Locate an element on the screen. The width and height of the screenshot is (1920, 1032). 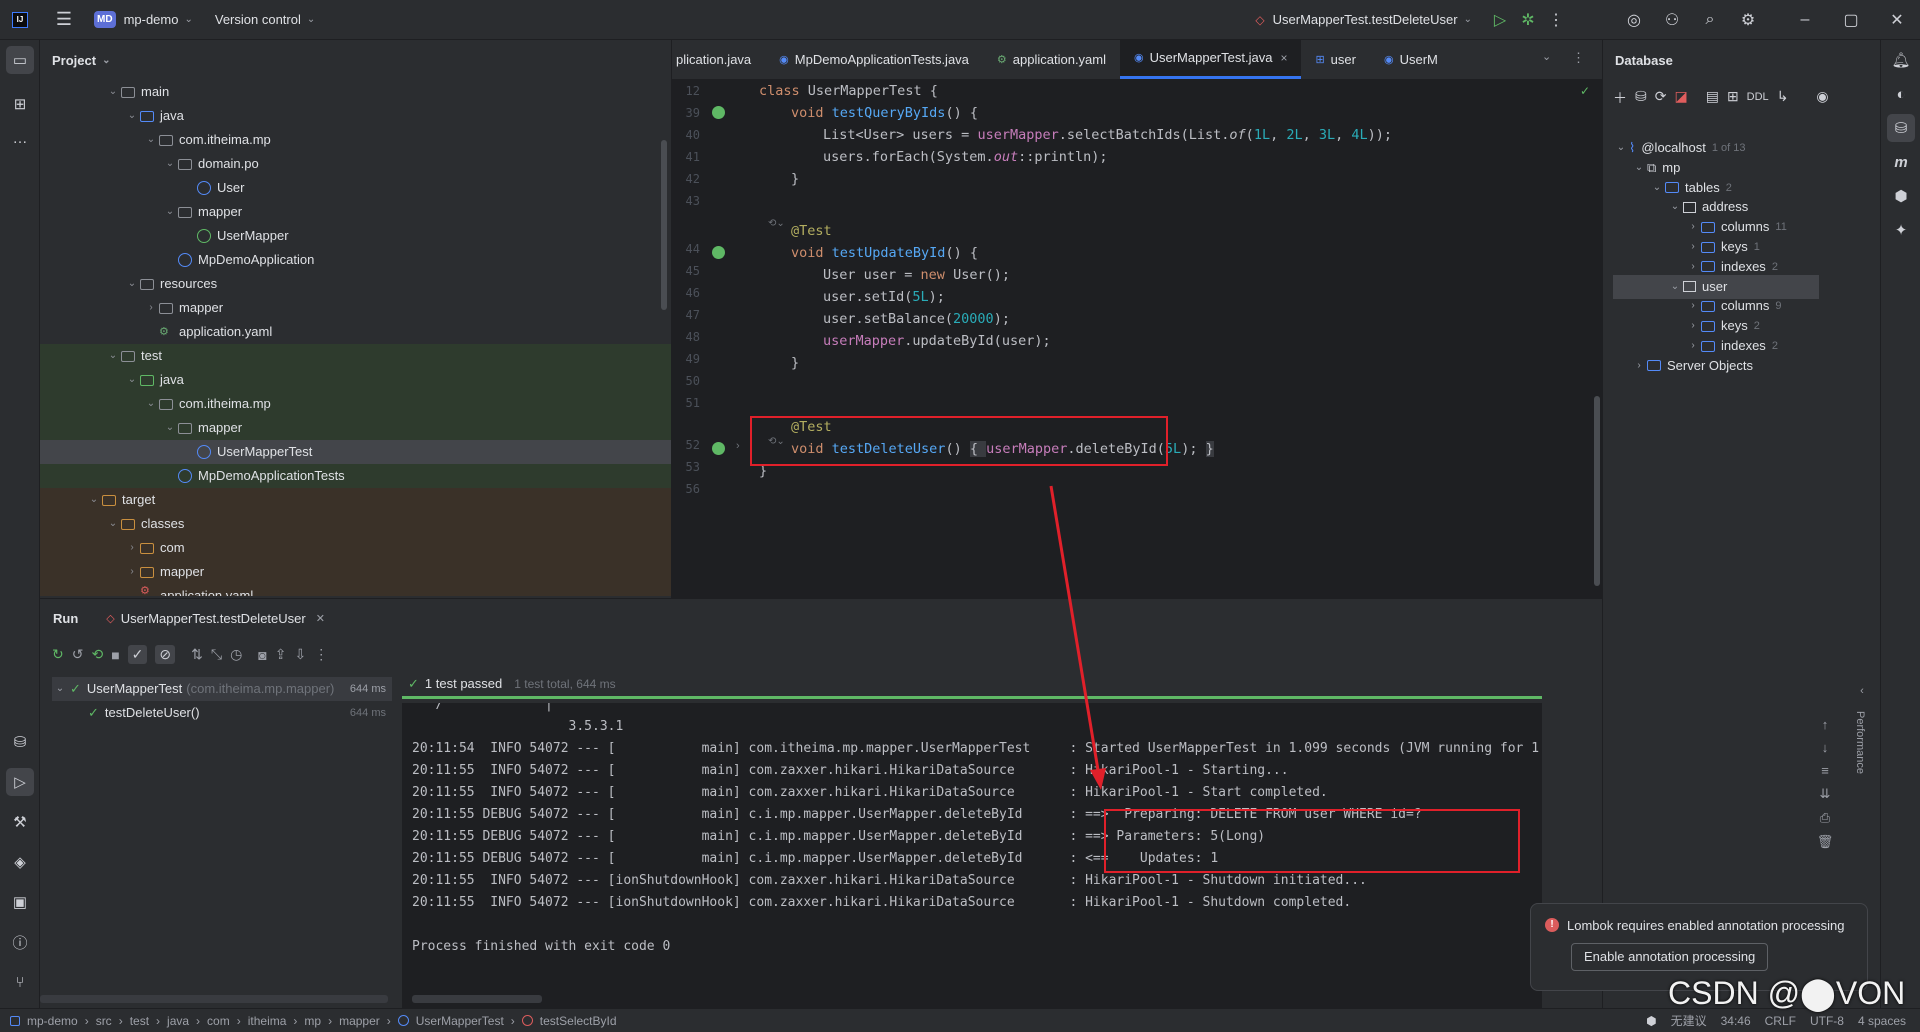
breadcrumb-item: src is located at coordinates (104, 1021).